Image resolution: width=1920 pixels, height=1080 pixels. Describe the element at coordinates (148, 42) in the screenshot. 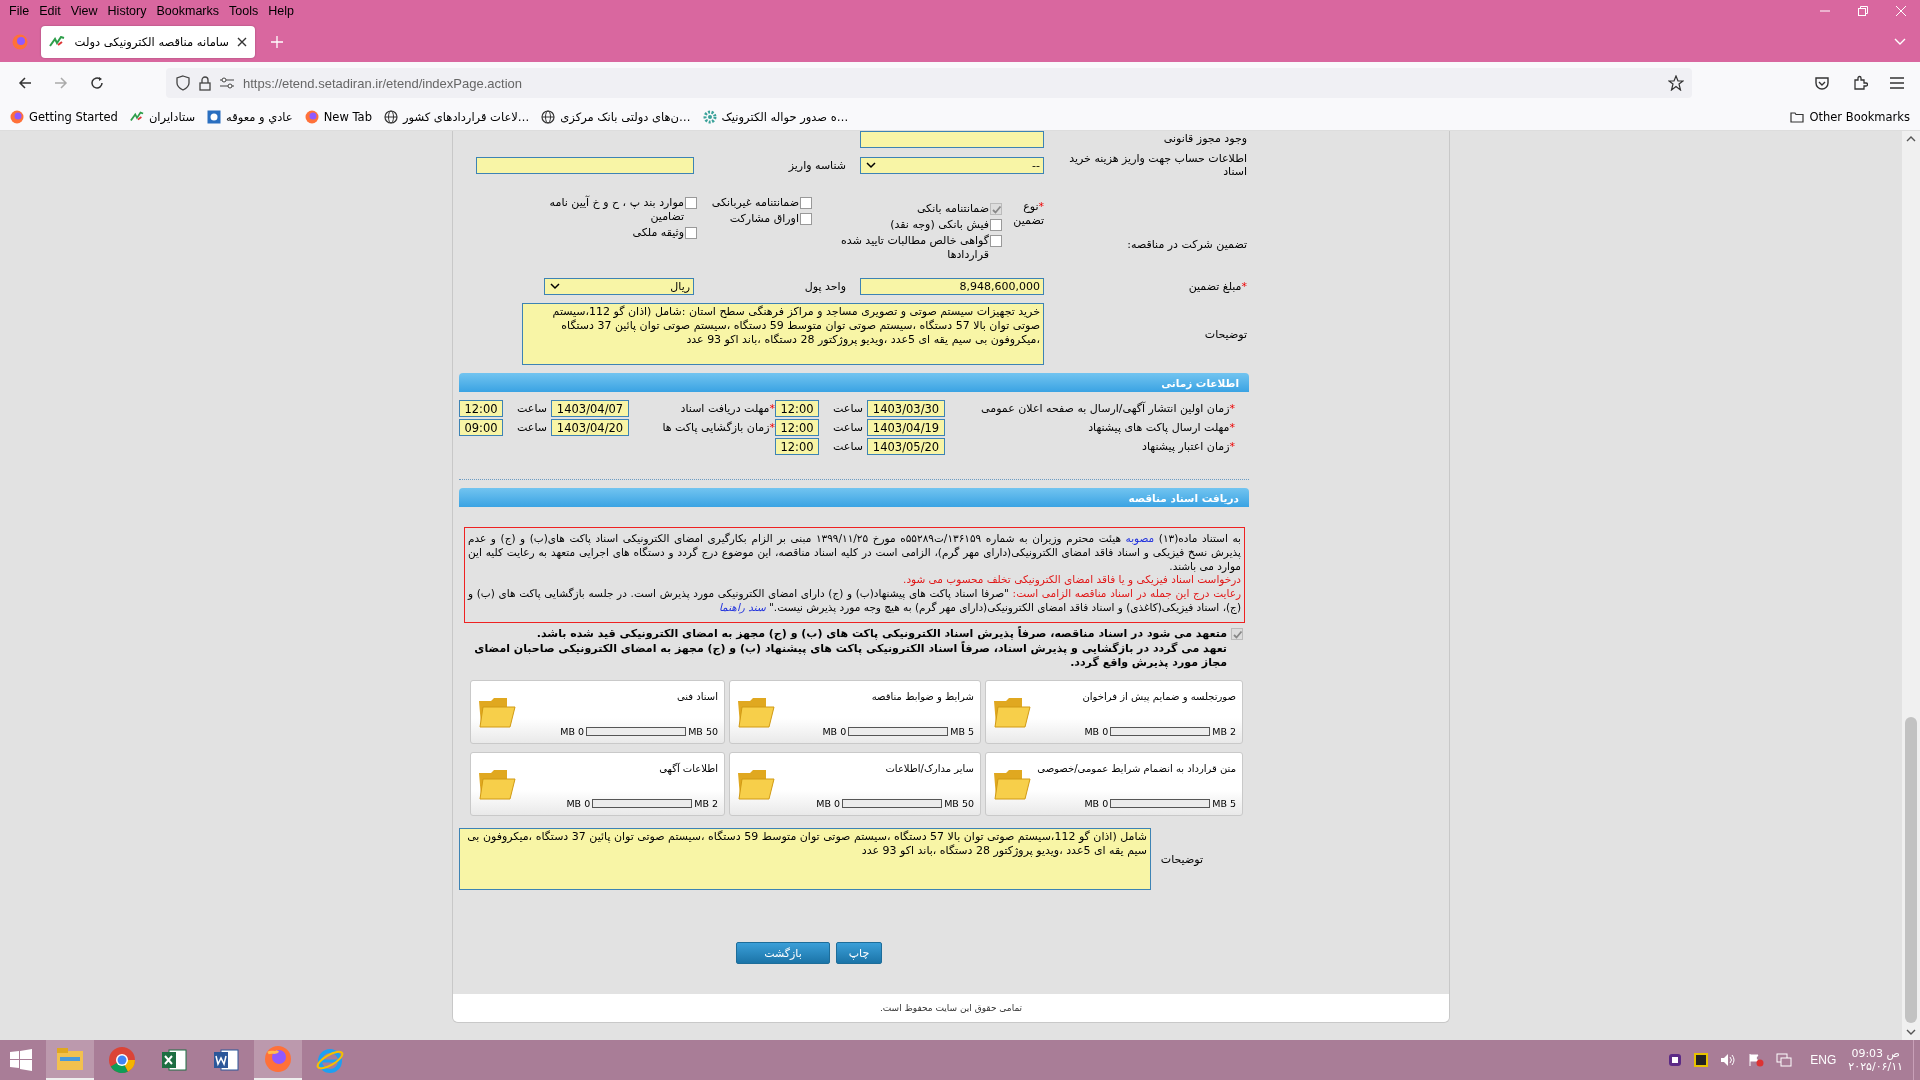

I see `browser-tab: سامانه مناقصه الکترونیکی دولت` at that location.